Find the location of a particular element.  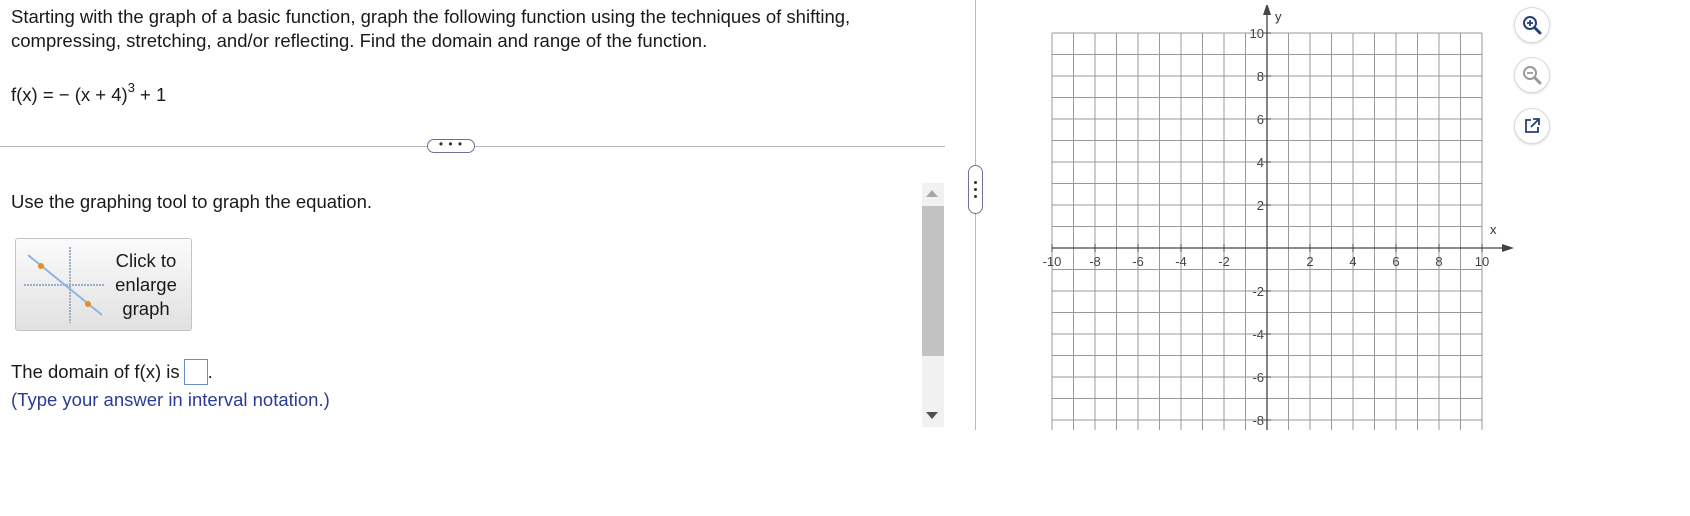

zoom-in-icon is located at coordinates (1532, 25).